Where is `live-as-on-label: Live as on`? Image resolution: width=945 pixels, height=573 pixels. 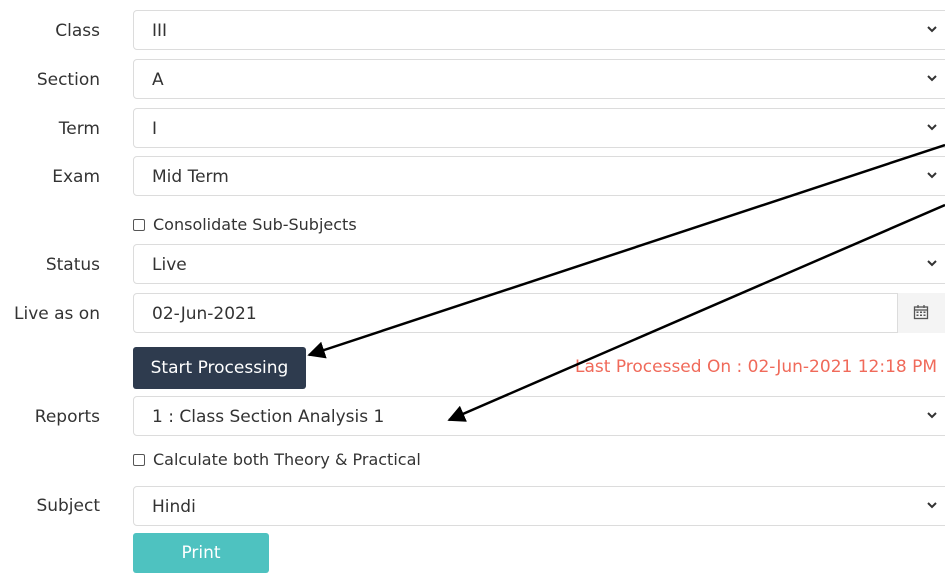
live-as-on-label: Live as on is located at coordinates (57, 314).